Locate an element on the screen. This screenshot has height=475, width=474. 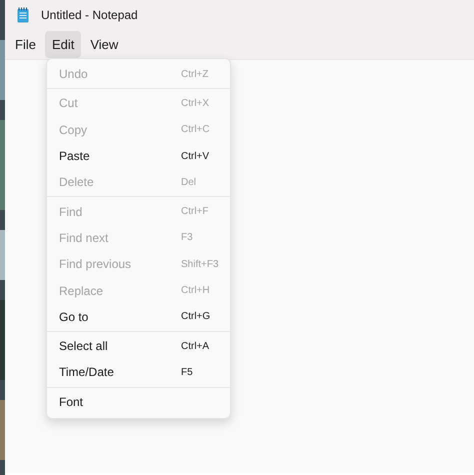
notepad-icon is located at coordinates (23, 15).